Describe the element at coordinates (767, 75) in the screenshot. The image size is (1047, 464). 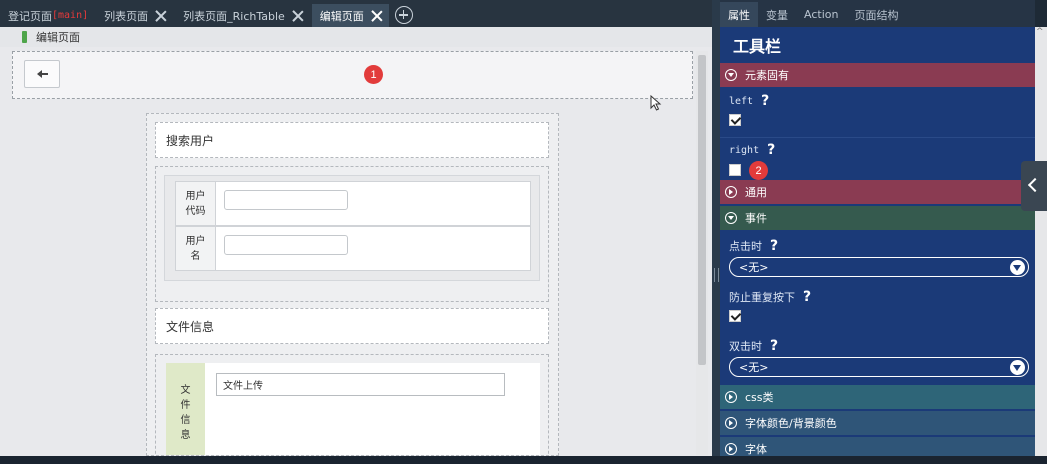
I see `section-label: 元素固有` at that location.